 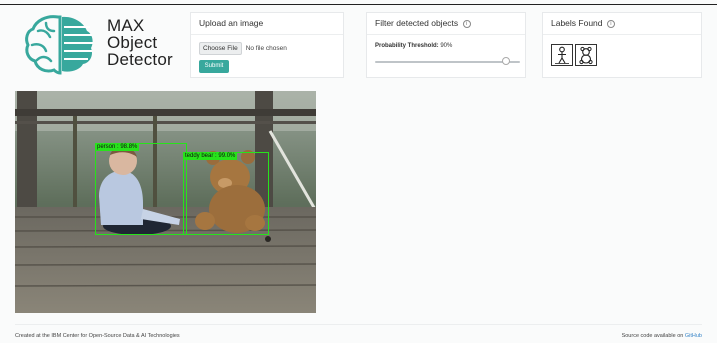 What do you see at coordinates (417, 23) in the screenshot?
I see `filter-card-heading: Filter detected objects` at bounding box center [417, 23].